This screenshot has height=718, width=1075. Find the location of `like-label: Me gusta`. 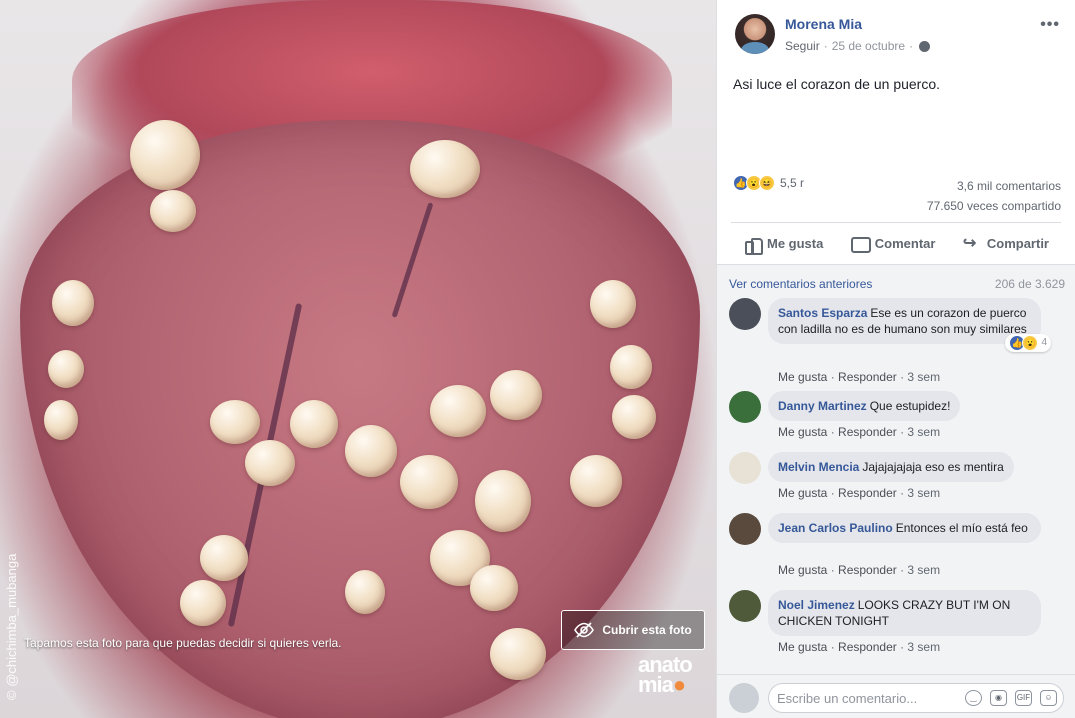

like-label: Me gusta is located at coordinates (795, 243).